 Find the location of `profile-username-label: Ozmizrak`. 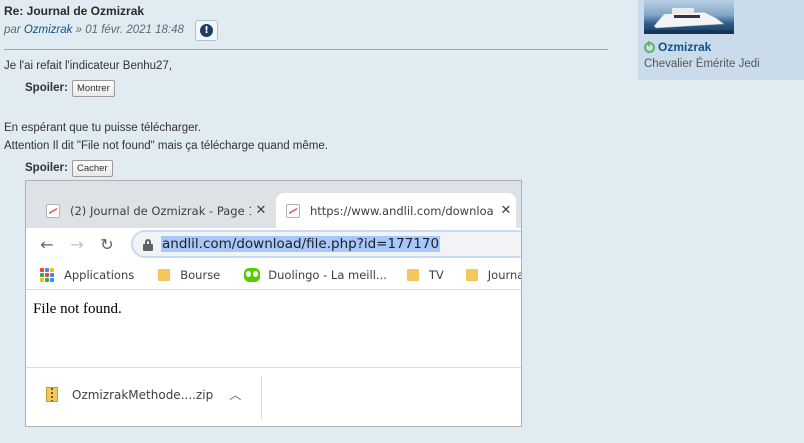

profile-username-label: Ozmizrak is located at coordinates (684, 47).